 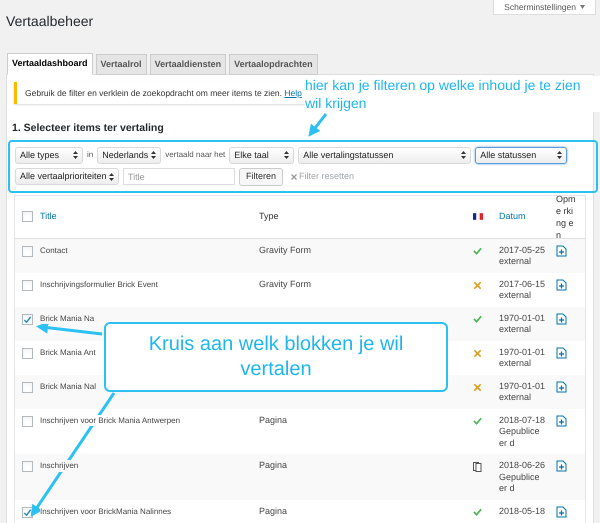 I want to click on tab: Vertaaldiensten, so click(x=188, y=64).